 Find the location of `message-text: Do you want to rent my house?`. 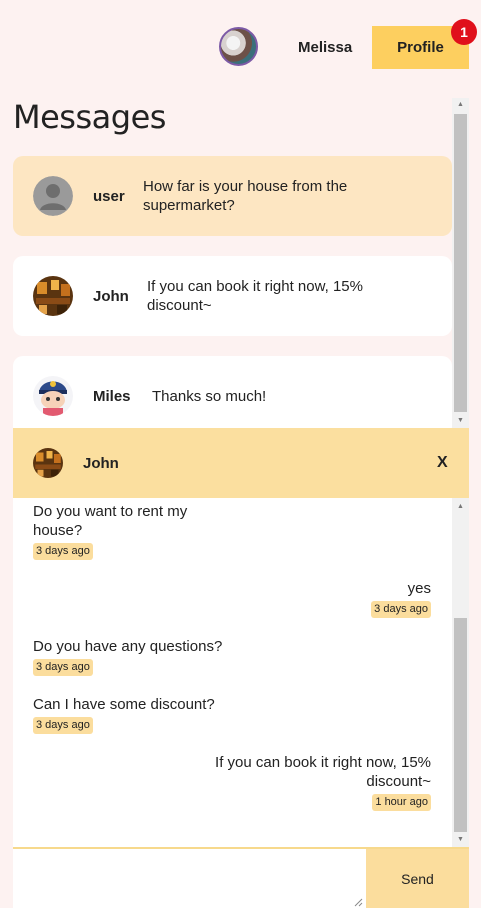

message-text: Do you want to rent my house? is located at coordinates (110, 521).